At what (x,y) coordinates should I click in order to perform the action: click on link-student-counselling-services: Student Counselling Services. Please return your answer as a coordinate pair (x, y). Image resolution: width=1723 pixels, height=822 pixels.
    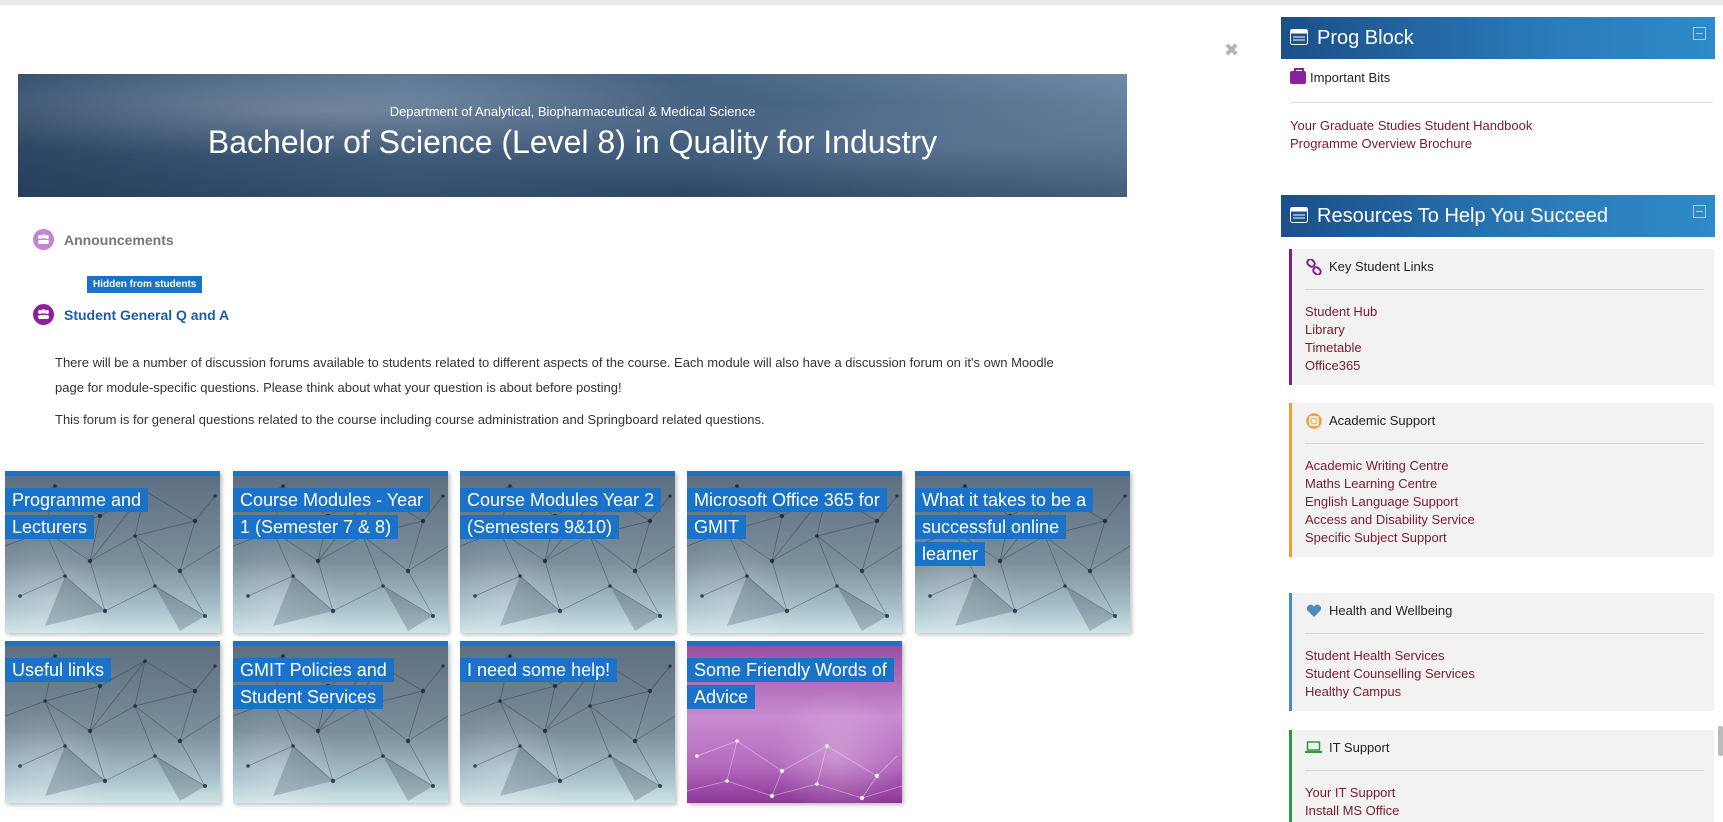
    Looking at the image, I should click on (1390, 674).